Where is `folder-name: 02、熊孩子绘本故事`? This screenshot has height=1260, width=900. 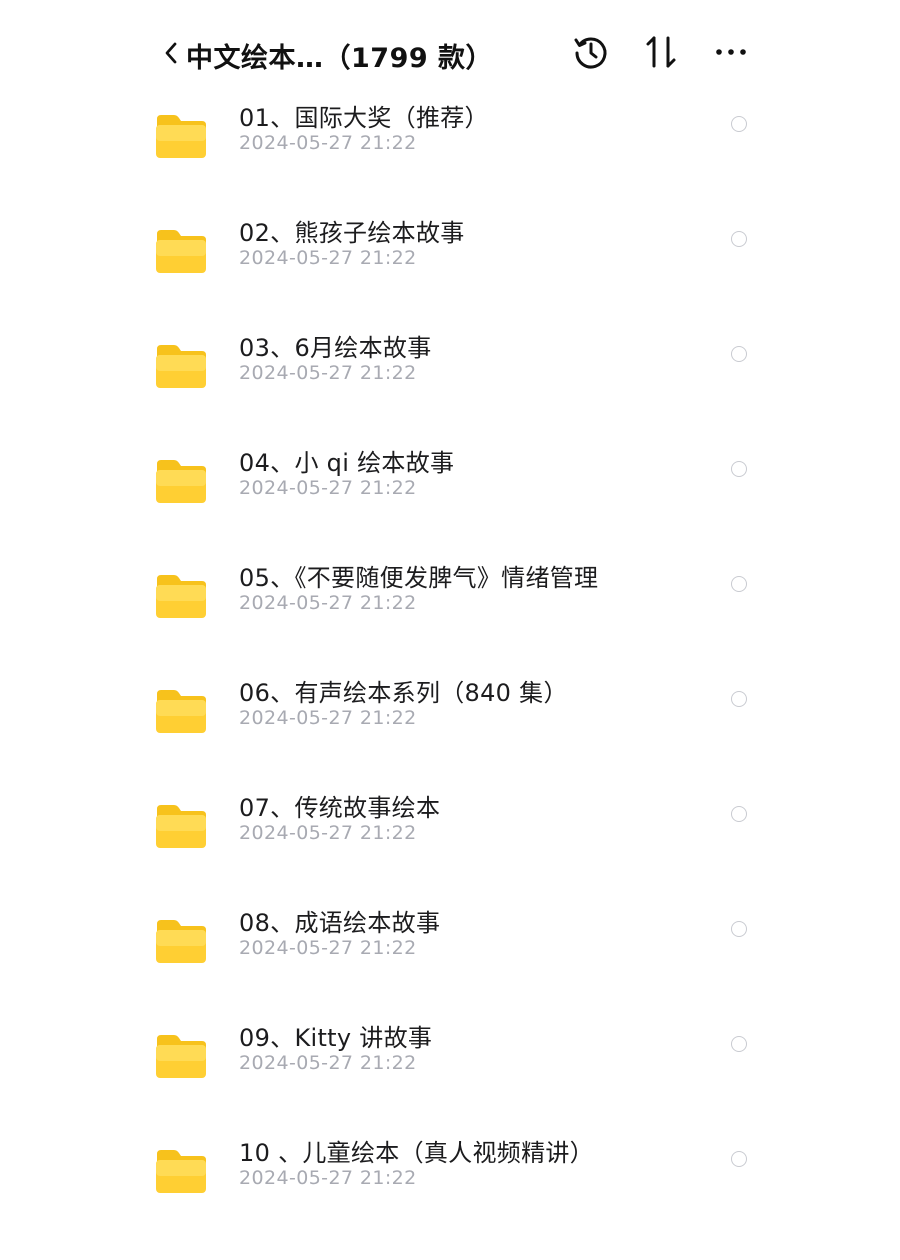
folder-name: 02、熊孩子绘本故事 is located at coordinates (352, 233).